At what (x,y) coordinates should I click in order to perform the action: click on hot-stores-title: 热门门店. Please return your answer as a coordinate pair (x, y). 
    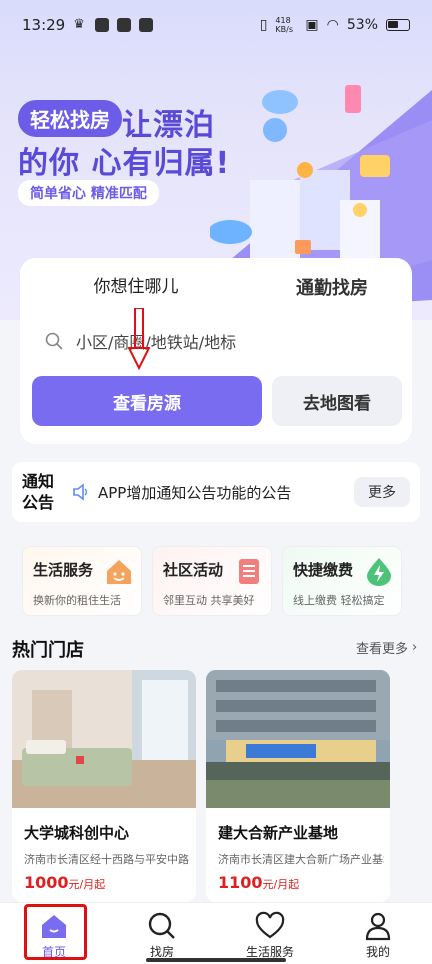
    Looking at the image, I should click on (48, 650).